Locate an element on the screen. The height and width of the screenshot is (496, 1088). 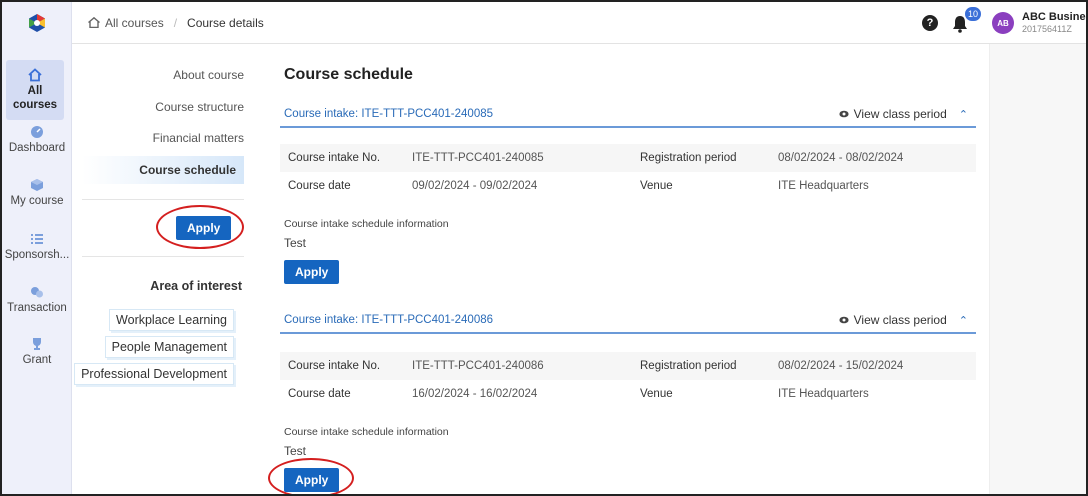
subnav-course-schedule: Course schedule is located at coordinates (163, 170).